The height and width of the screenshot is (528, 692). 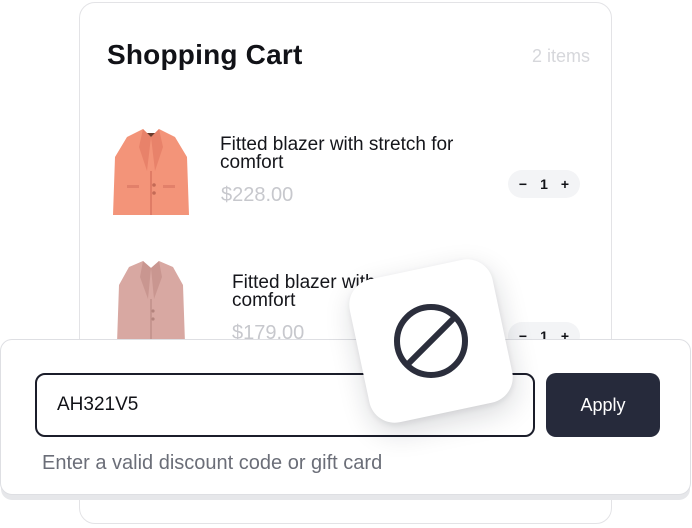 What do you see at coordinates (370, 153) in the screenshot?
I see `product-name: Fitted blazer with stretch for comfort` at bounding box center [370, 153].